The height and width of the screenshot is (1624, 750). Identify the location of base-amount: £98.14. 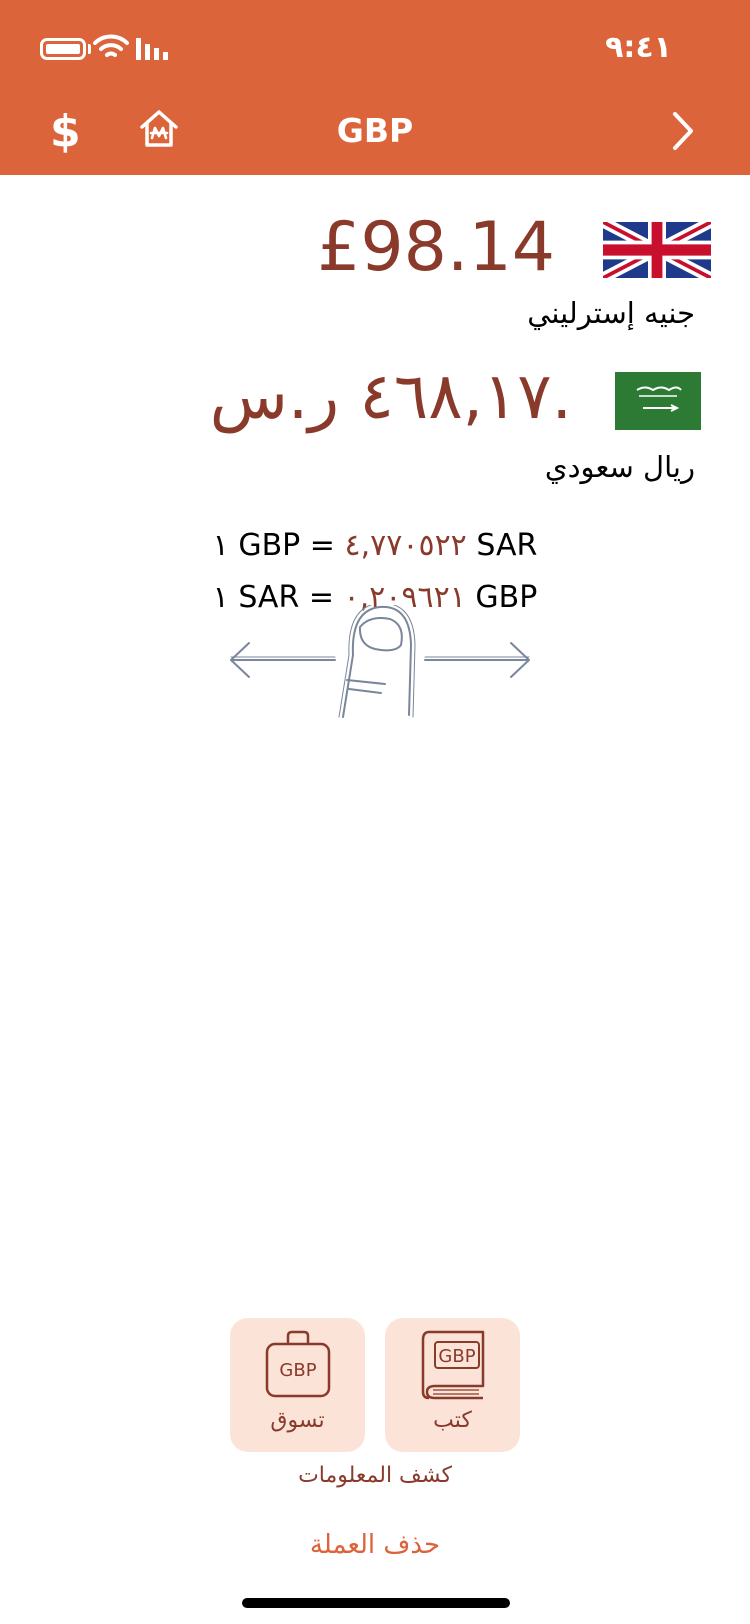
(436, 247).